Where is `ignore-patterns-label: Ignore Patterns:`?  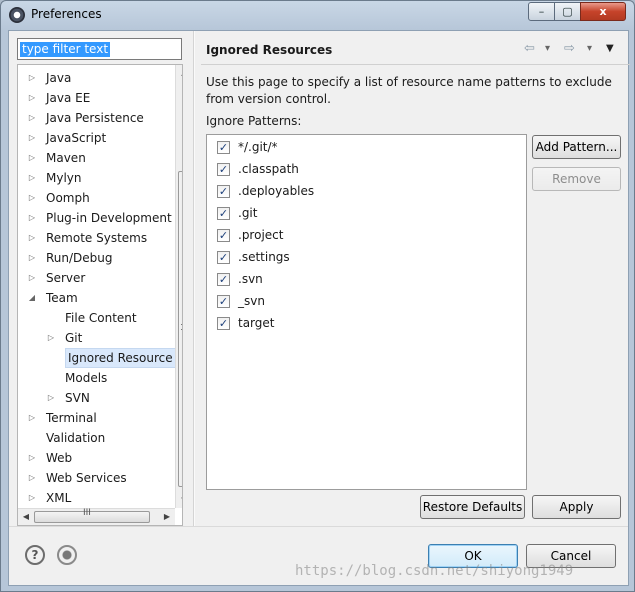 ignore-patterns-label: Ignore Patterns: is located at coordinates (254, 121).